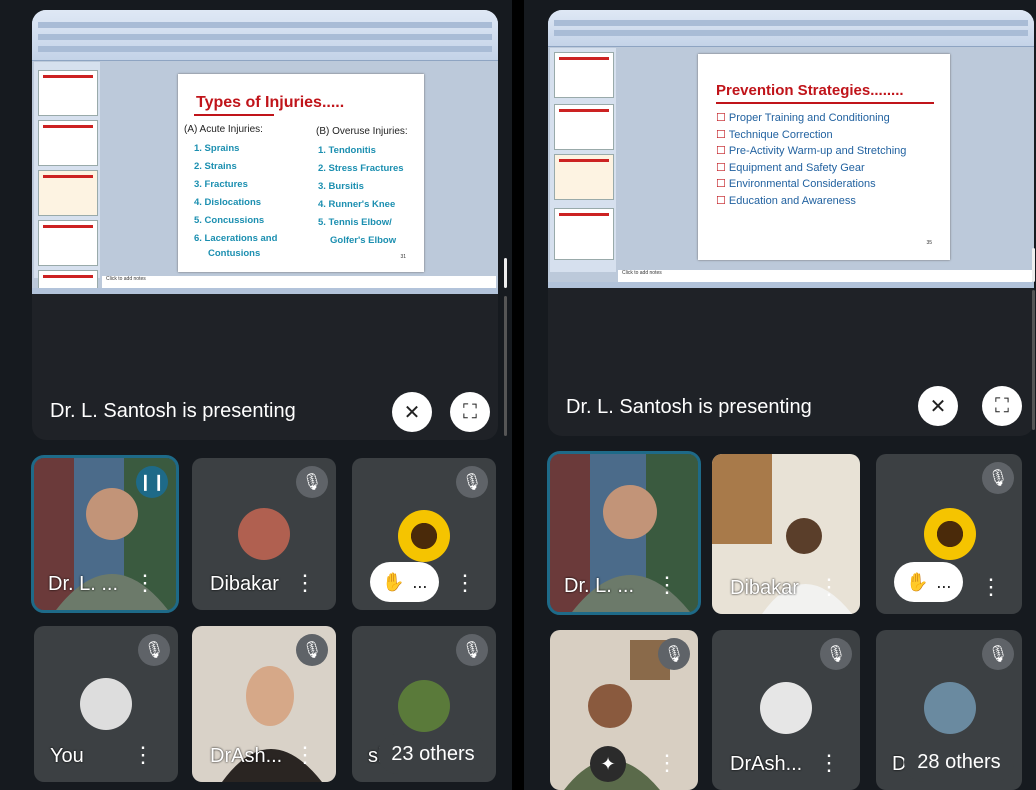 The width and height of the screenshot is (1036, 790). I want to click on list-item: ☐ Proper Training and Conditioning, so click(803, 118).